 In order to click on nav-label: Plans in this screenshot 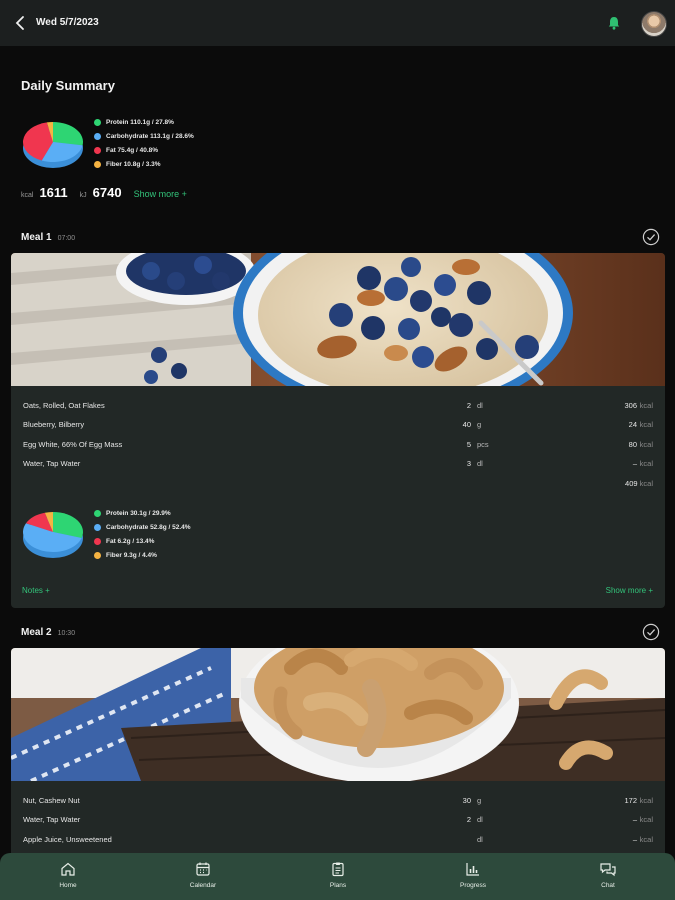, I will do `click(338, 885)`.